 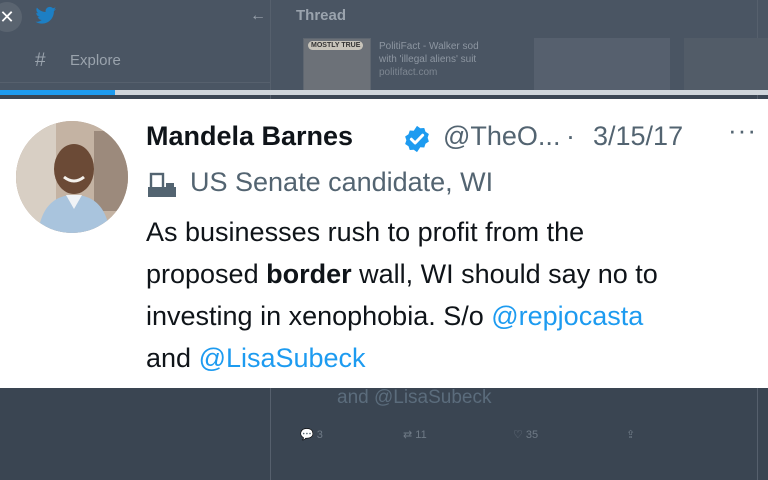 What do you see at coordinates (162, 184) in the screenshot?
I see `ballot-box-icon` at bounding box center [162, 184].